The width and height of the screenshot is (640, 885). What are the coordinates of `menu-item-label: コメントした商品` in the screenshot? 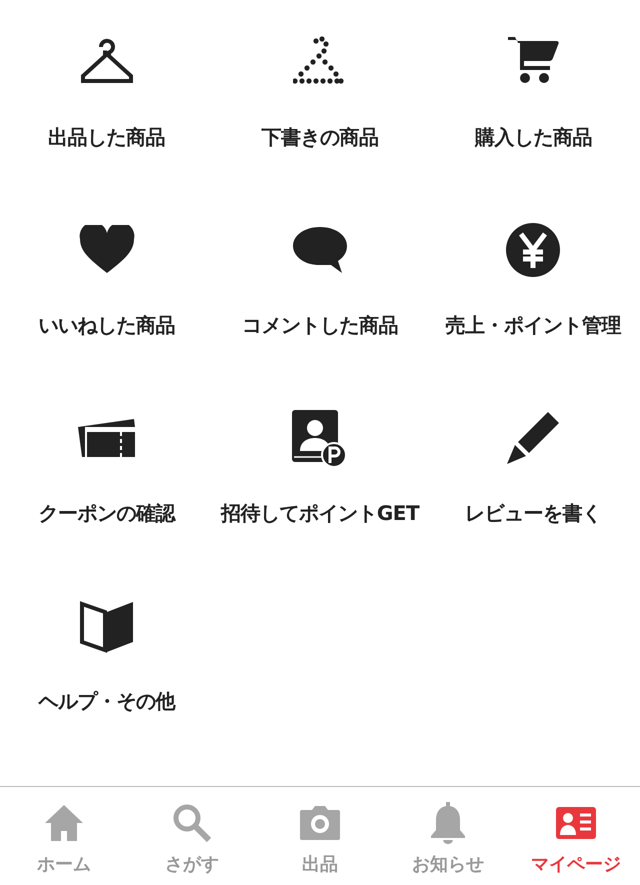 It's located at (320, 325).